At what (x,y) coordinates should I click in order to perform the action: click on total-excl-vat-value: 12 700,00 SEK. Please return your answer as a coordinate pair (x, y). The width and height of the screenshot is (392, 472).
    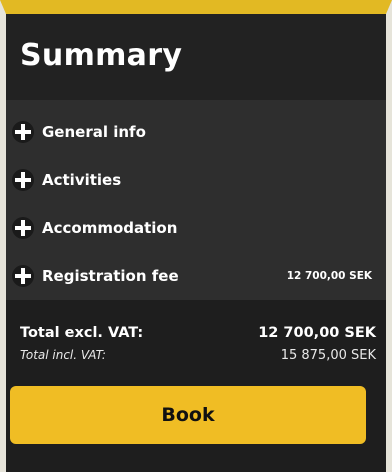
    Looking at the image, I should click on (317, 333).